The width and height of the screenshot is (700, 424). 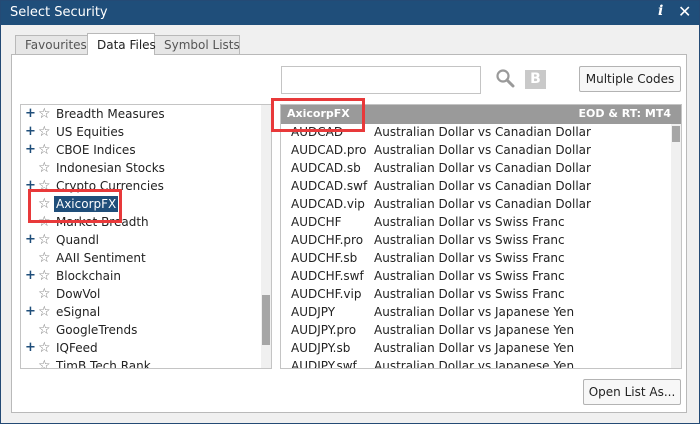 I want to click on tree-item-indonesian-stocks: ☆ Indonesian Stocks, so click(x=141, y=168).